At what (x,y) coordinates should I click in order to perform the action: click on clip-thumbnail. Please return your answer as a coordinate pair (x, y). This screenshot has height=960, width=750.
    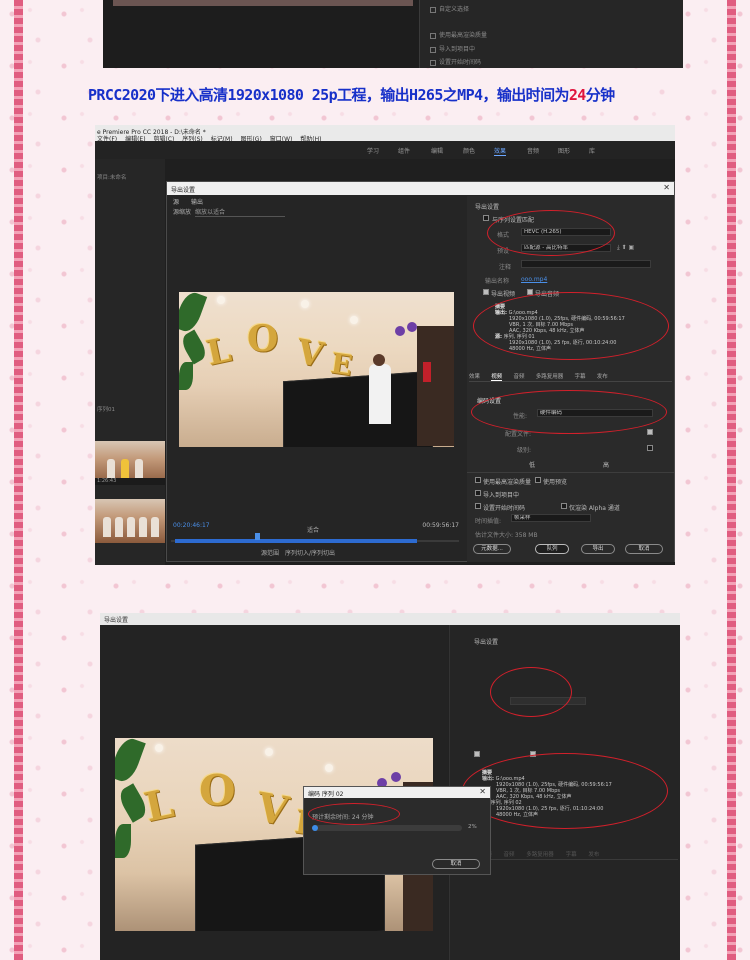
    Looking at the image, I should click on (130, 521).